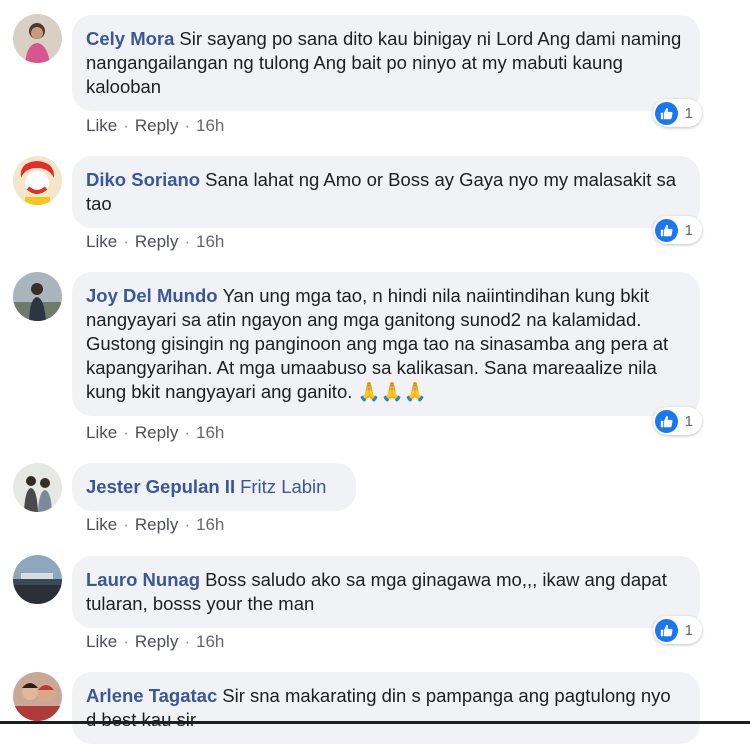  What do you see at coordinates (152, 295) in the screenshot?
I see `comment-author: Joy Del Mundo` at bounding box center [152, 295].